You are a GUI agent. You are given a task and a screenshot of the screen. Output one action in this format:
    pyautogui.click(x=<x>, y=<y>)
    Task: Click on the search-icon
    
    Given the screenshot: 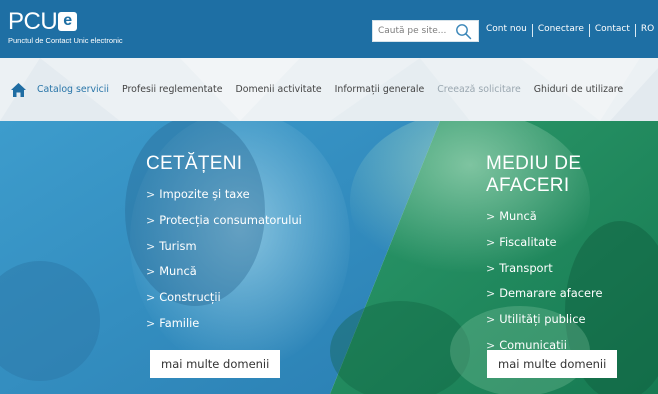 What is the action you would take?
    pyautogui.click(x=463, y=31)
    